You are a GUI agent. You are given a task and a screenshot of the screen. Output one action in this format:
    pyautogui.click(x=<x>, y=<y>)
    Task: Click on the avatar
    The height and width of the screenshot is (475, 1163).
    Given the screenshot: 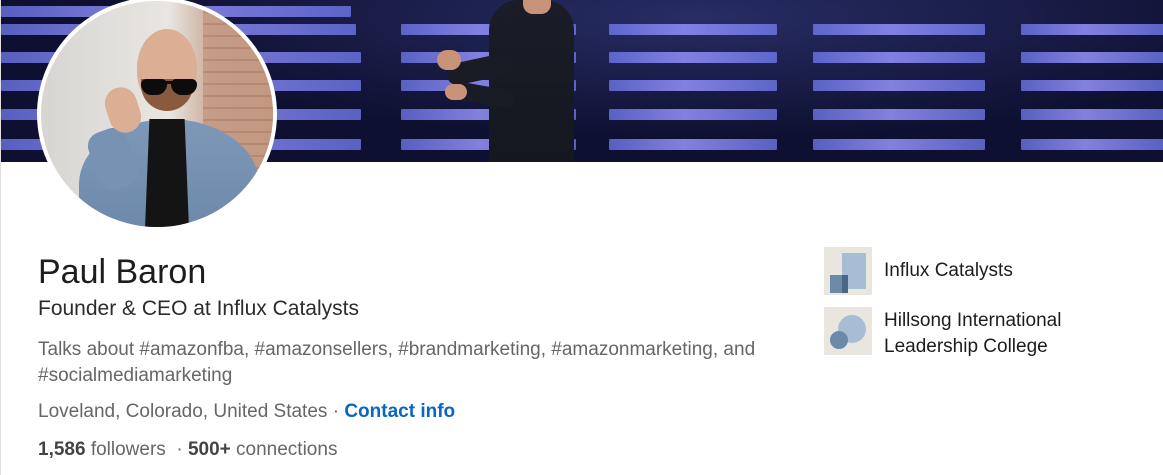 What is the action you would take?
    pyautogui.click(x=157, y=114)
    